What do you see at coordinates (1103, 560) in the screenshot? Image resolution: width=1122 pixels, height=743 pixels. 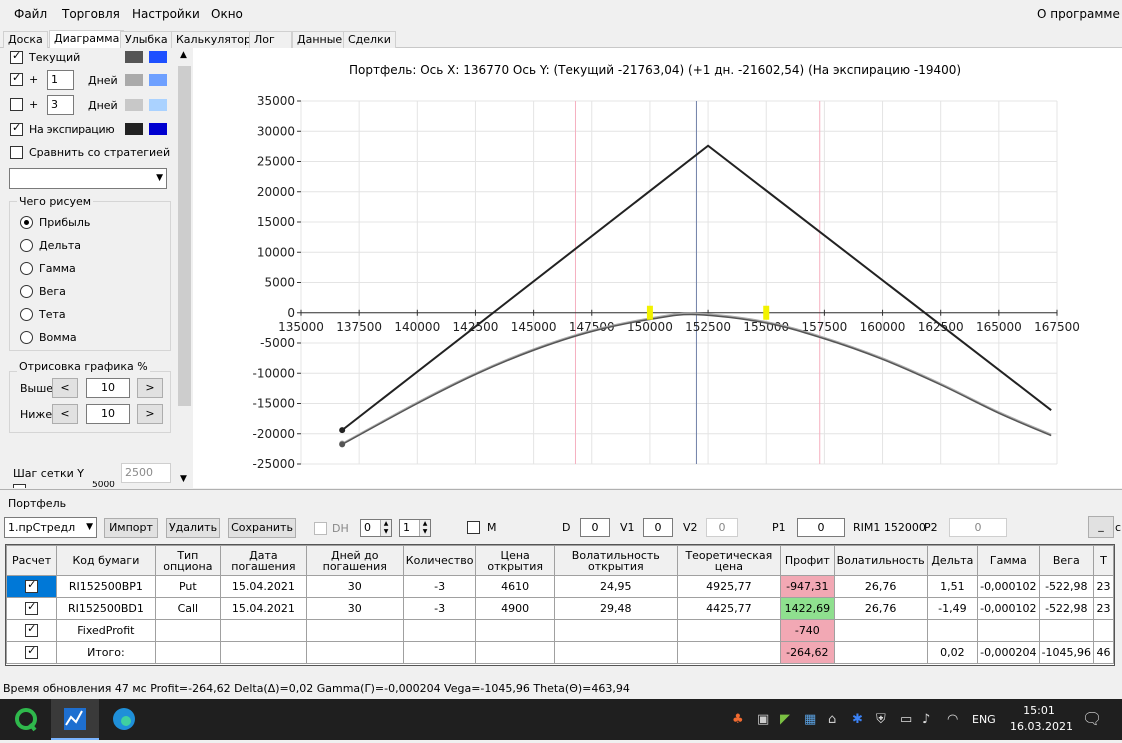 I see `col-header: Т` at bounding box center [1103, 560].